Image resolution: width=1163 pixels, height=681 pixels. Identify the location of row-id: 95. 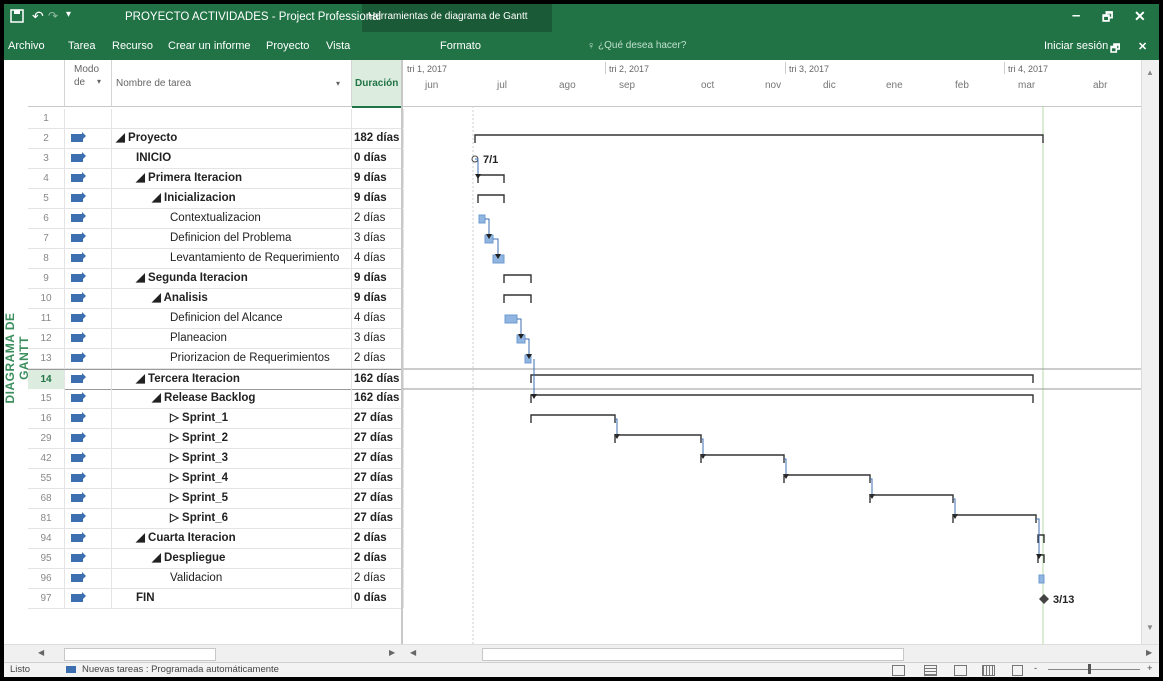
(46, 558).